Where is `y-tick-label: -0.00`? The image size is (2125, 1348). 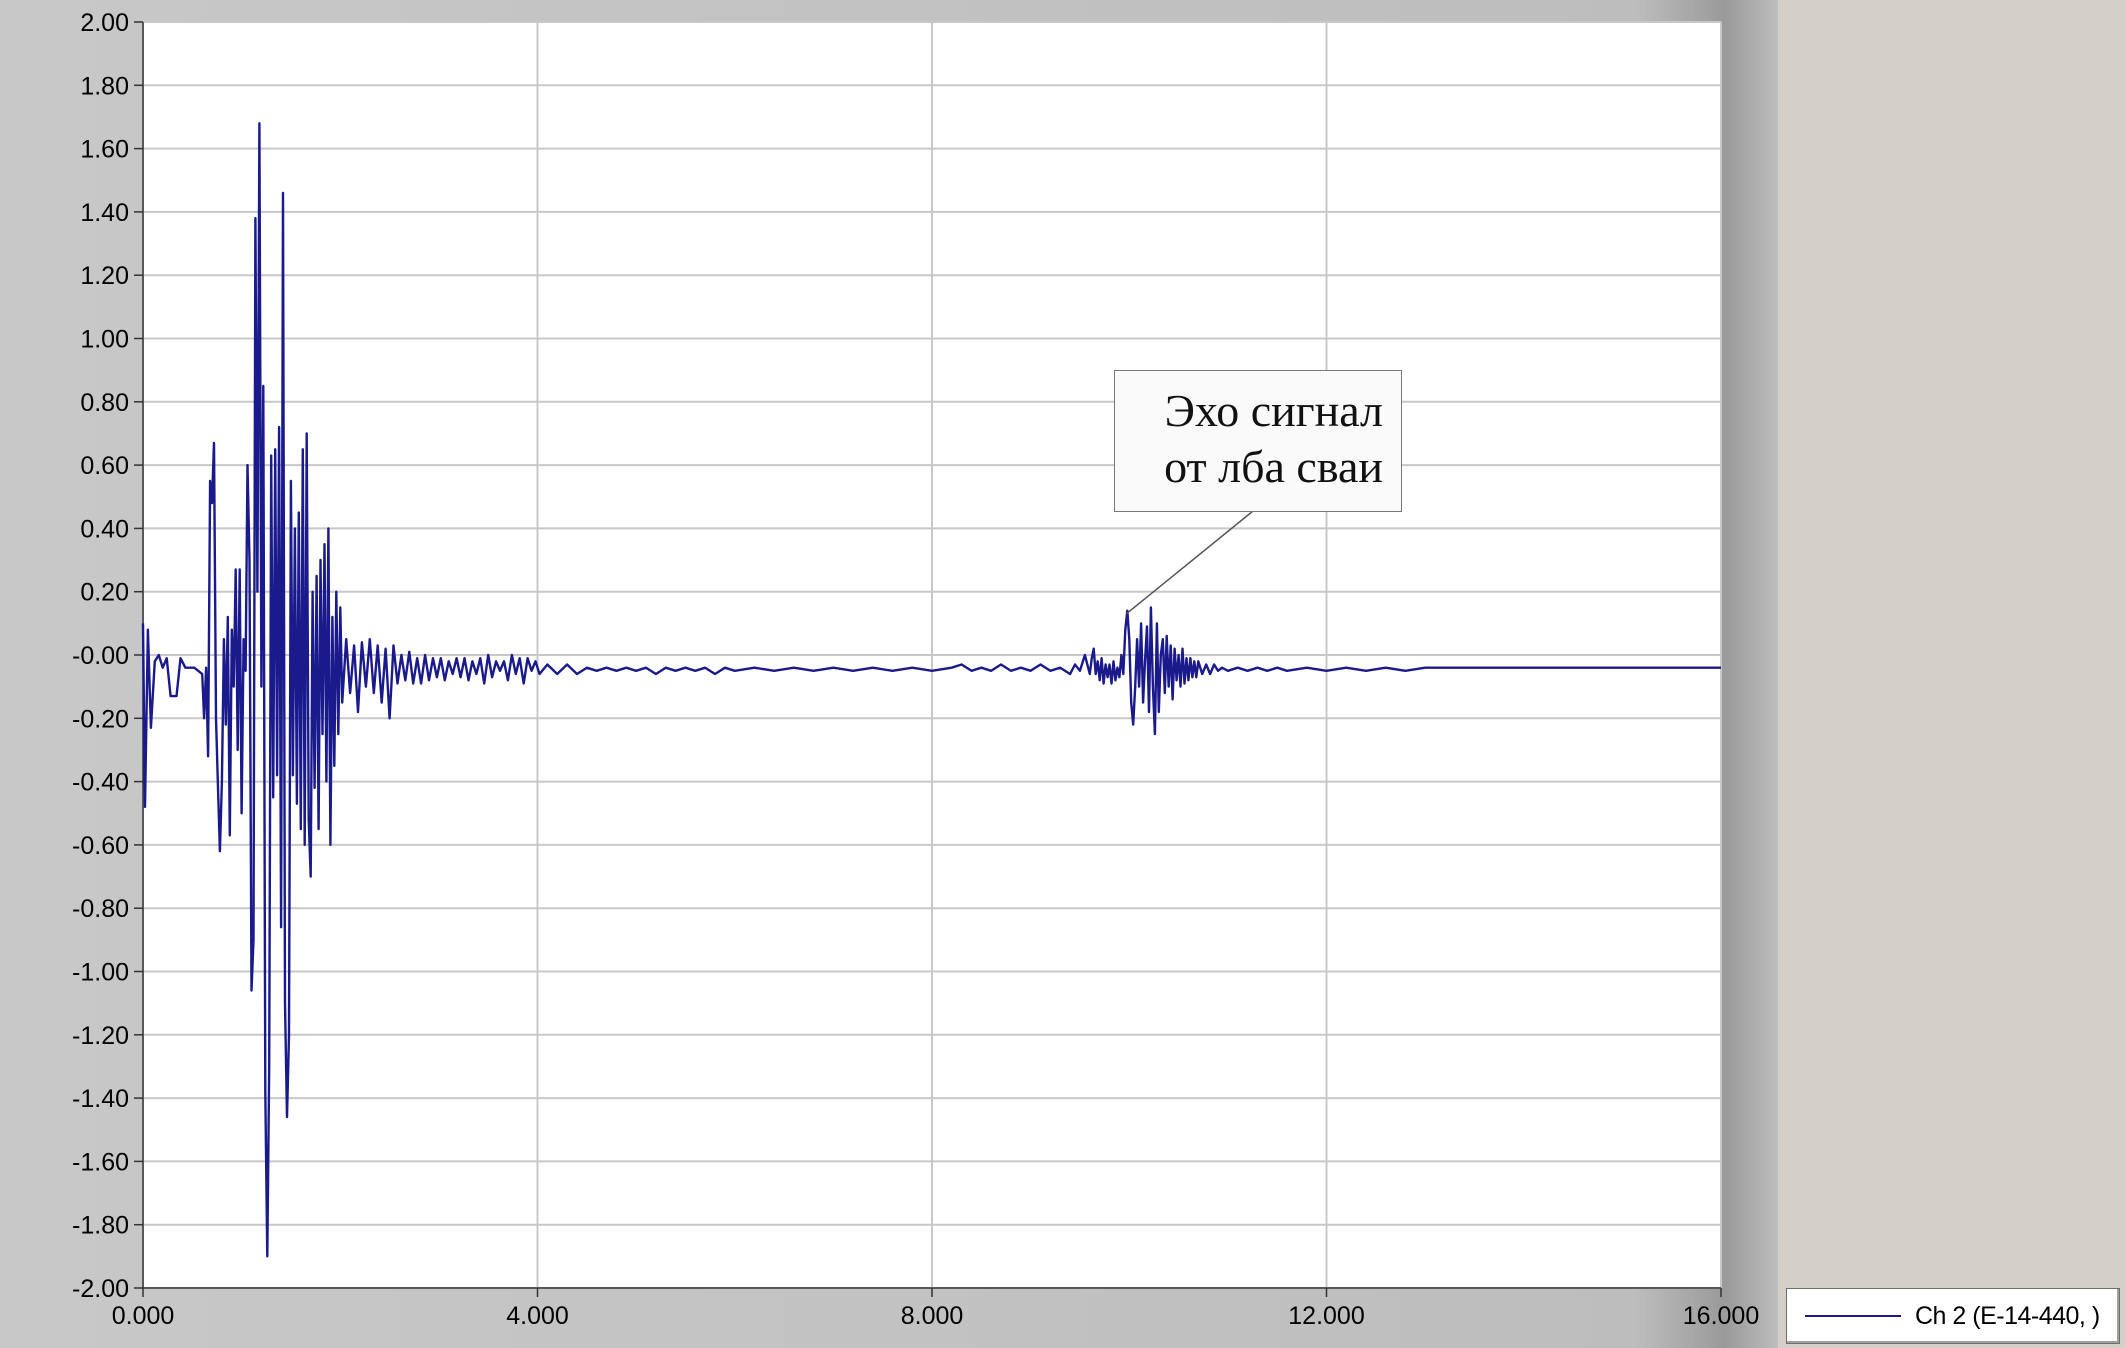
y-tick-label: -0.00 is located at coordinates (100, 656).